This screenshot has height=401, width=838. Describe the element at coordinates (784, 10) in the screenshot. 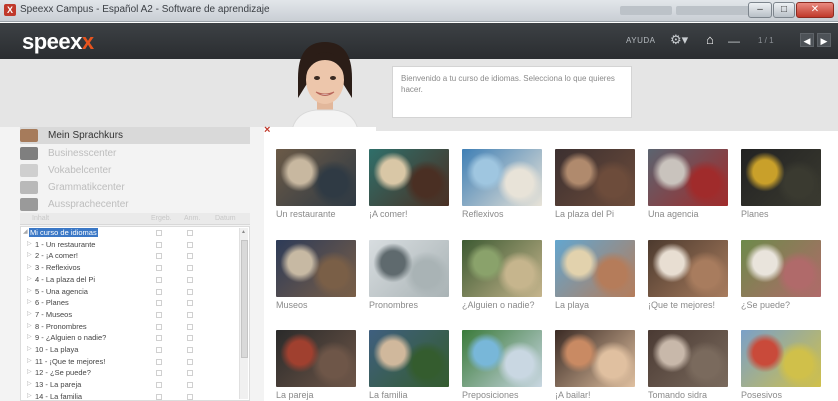

I see `maximize-button: □` at that location.